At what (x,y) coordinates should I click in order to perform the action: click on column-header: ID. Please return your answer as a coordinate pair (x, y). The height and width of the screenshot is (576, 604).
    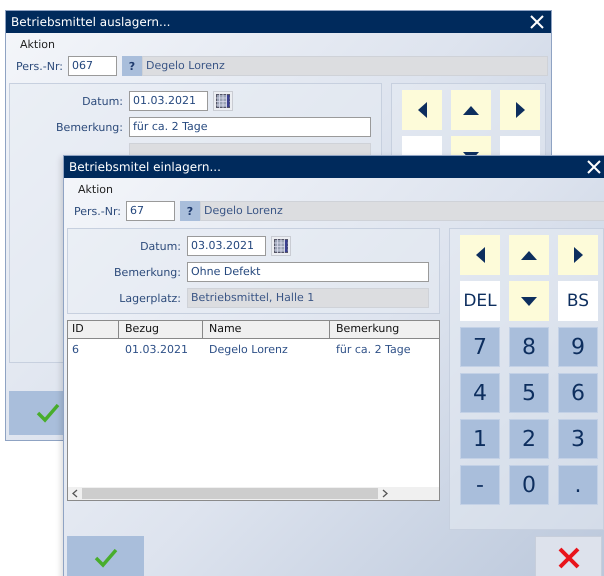
    Looking at the image, I should click on (93, 329).